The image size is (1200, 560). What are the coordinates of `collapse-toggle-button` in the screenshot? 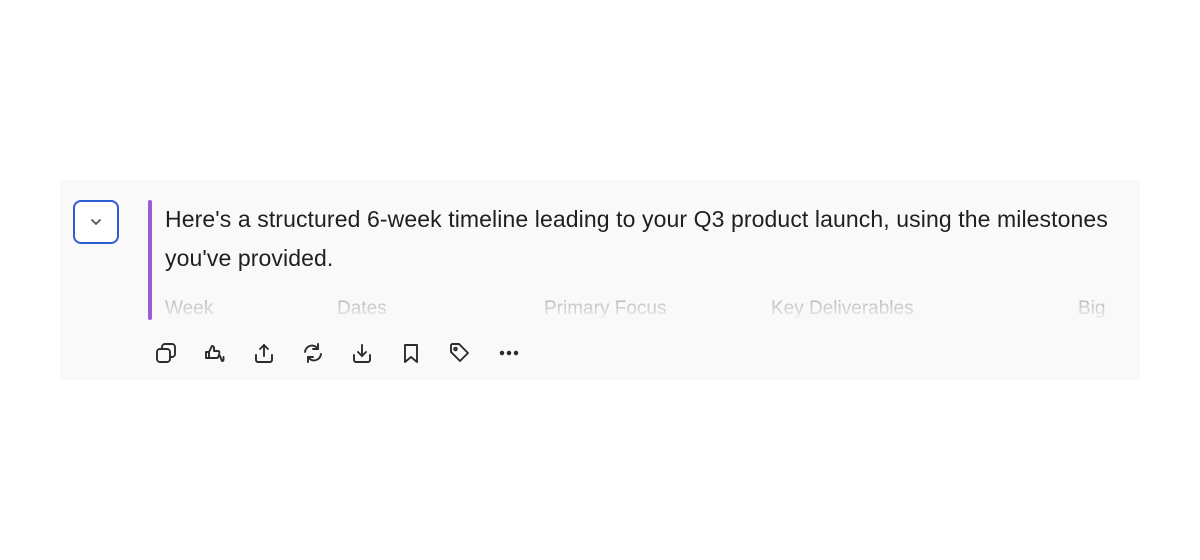 It's located at (96, 222).